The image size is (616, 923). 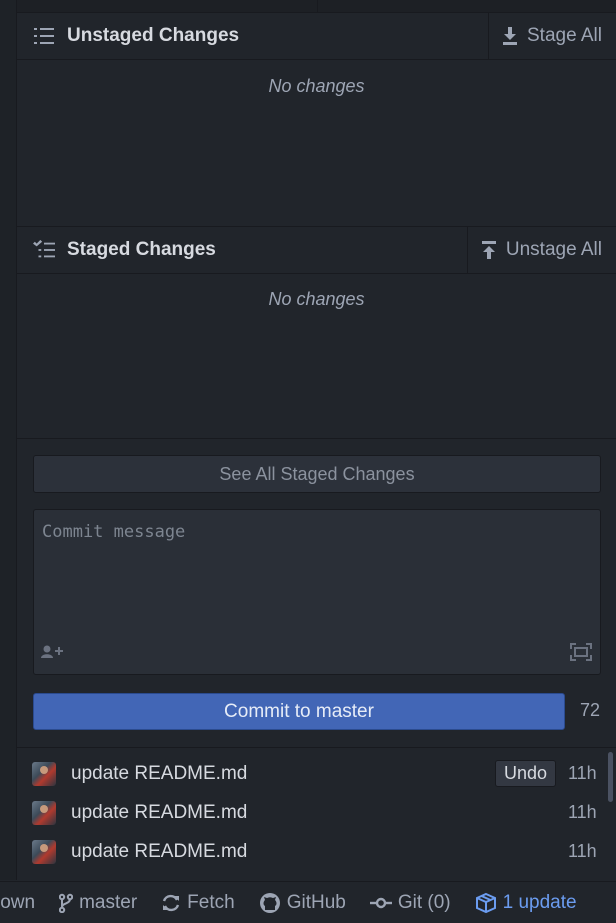 I want to click on see-all-staged-button: See All Staged Changes, so click(x=317, y=474).